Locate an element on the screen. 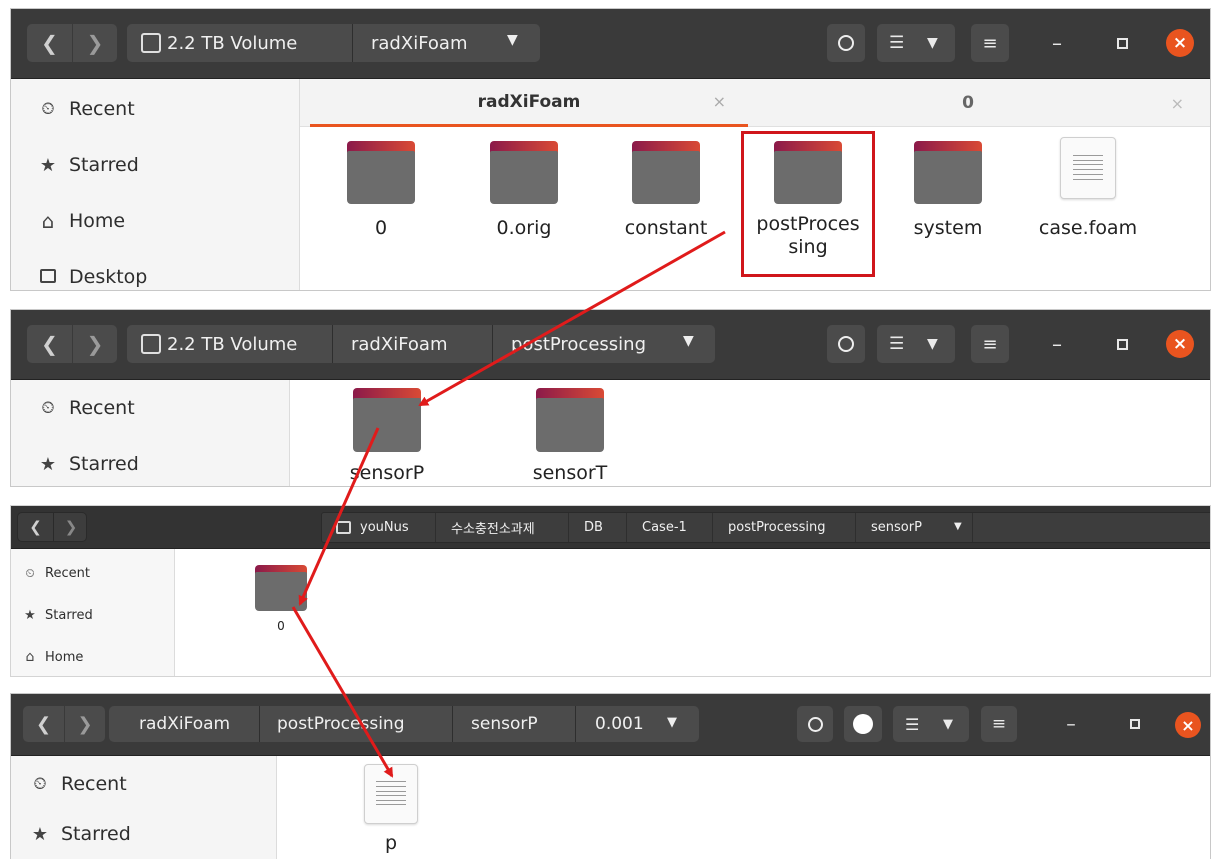  circle-icon is located at coordinates (863, 724).